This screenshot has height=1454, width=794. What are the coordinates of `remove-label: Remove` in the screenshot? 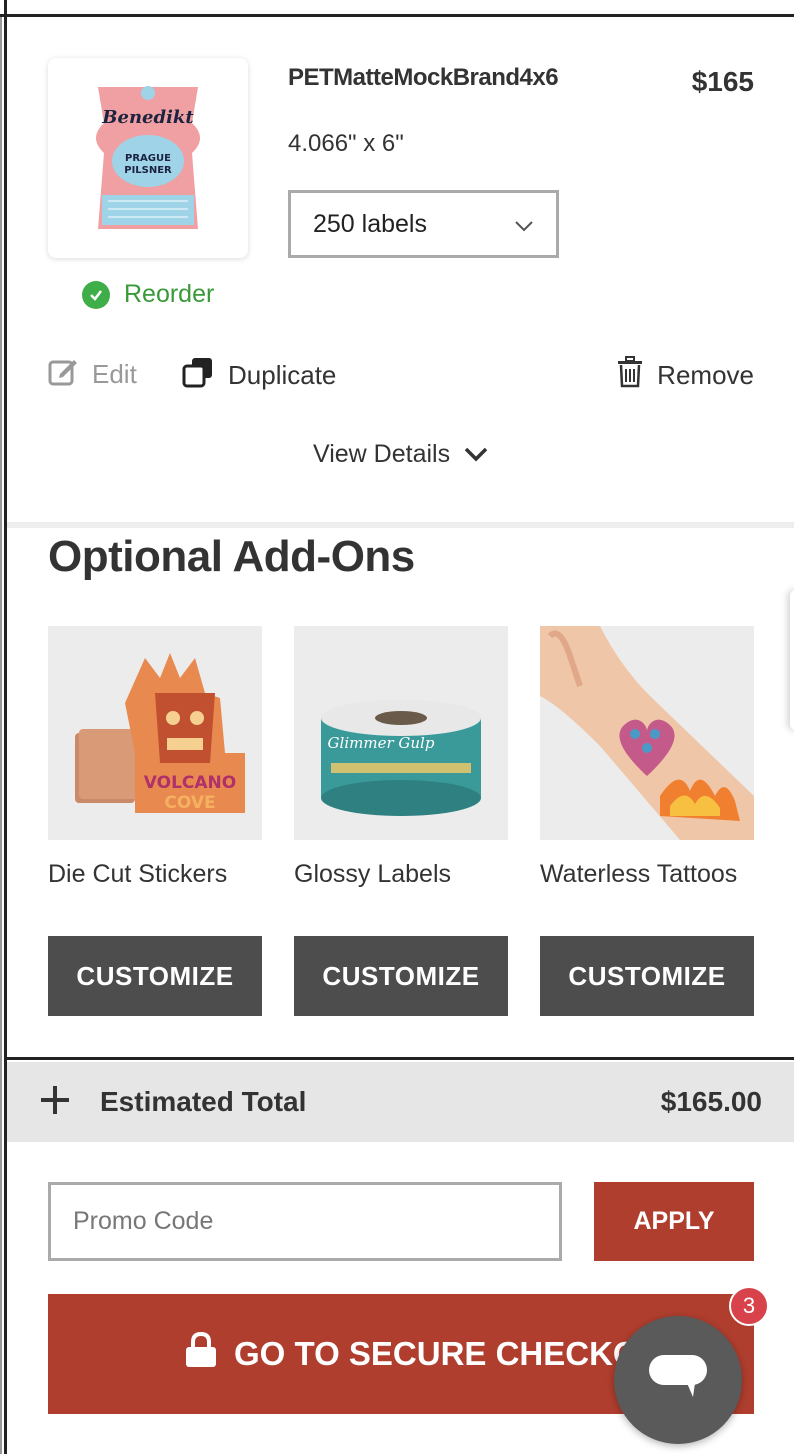 It's located at (705, 375).